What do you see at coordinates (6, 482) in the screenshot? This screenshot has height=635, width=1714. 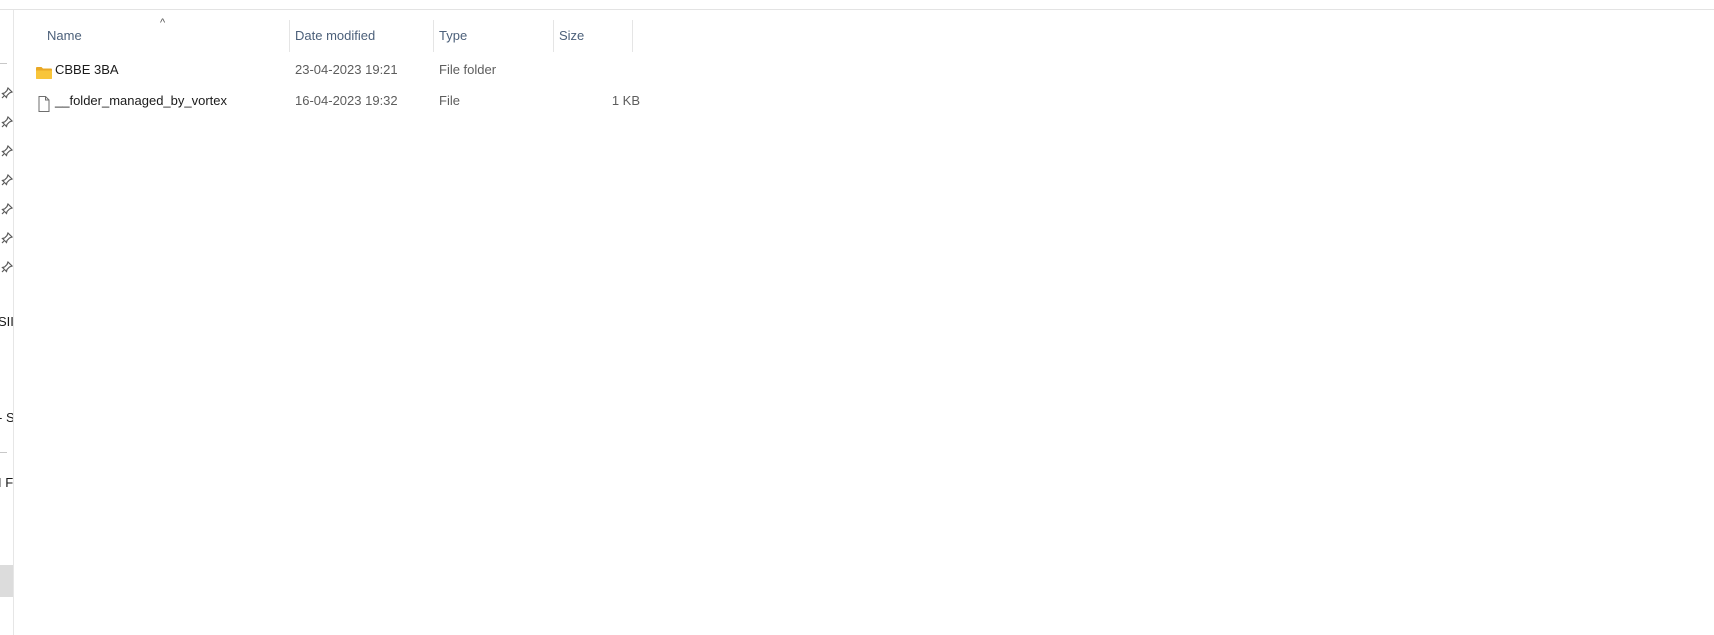 I see `nav-item-partial-label: I F` at bounding box center [6, 482].